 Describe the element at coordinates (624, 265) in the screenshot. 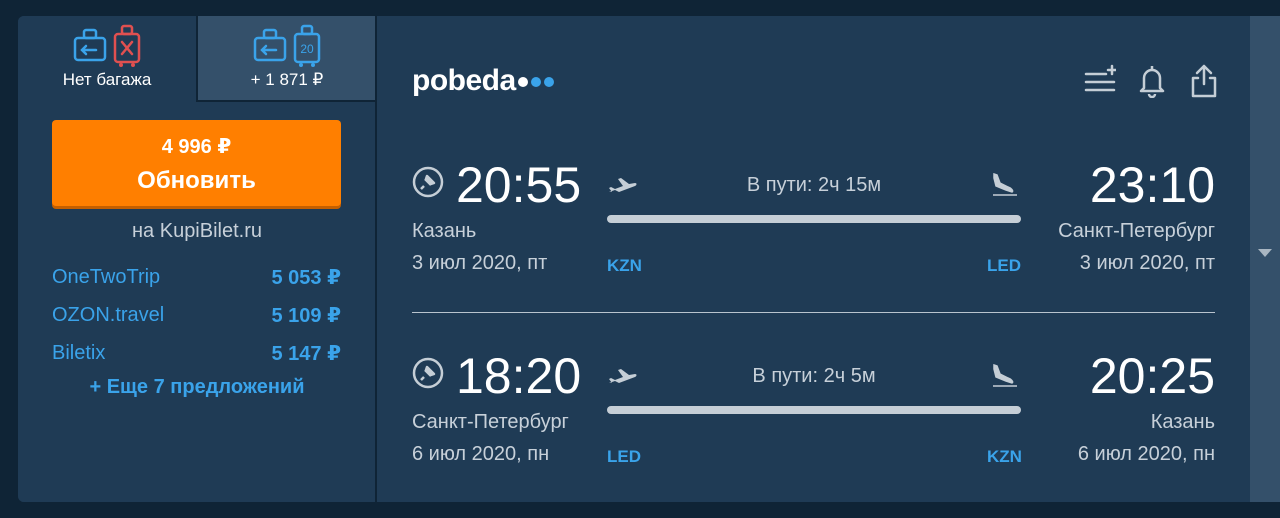

I see `departure-airport-code: KZN` at that location.